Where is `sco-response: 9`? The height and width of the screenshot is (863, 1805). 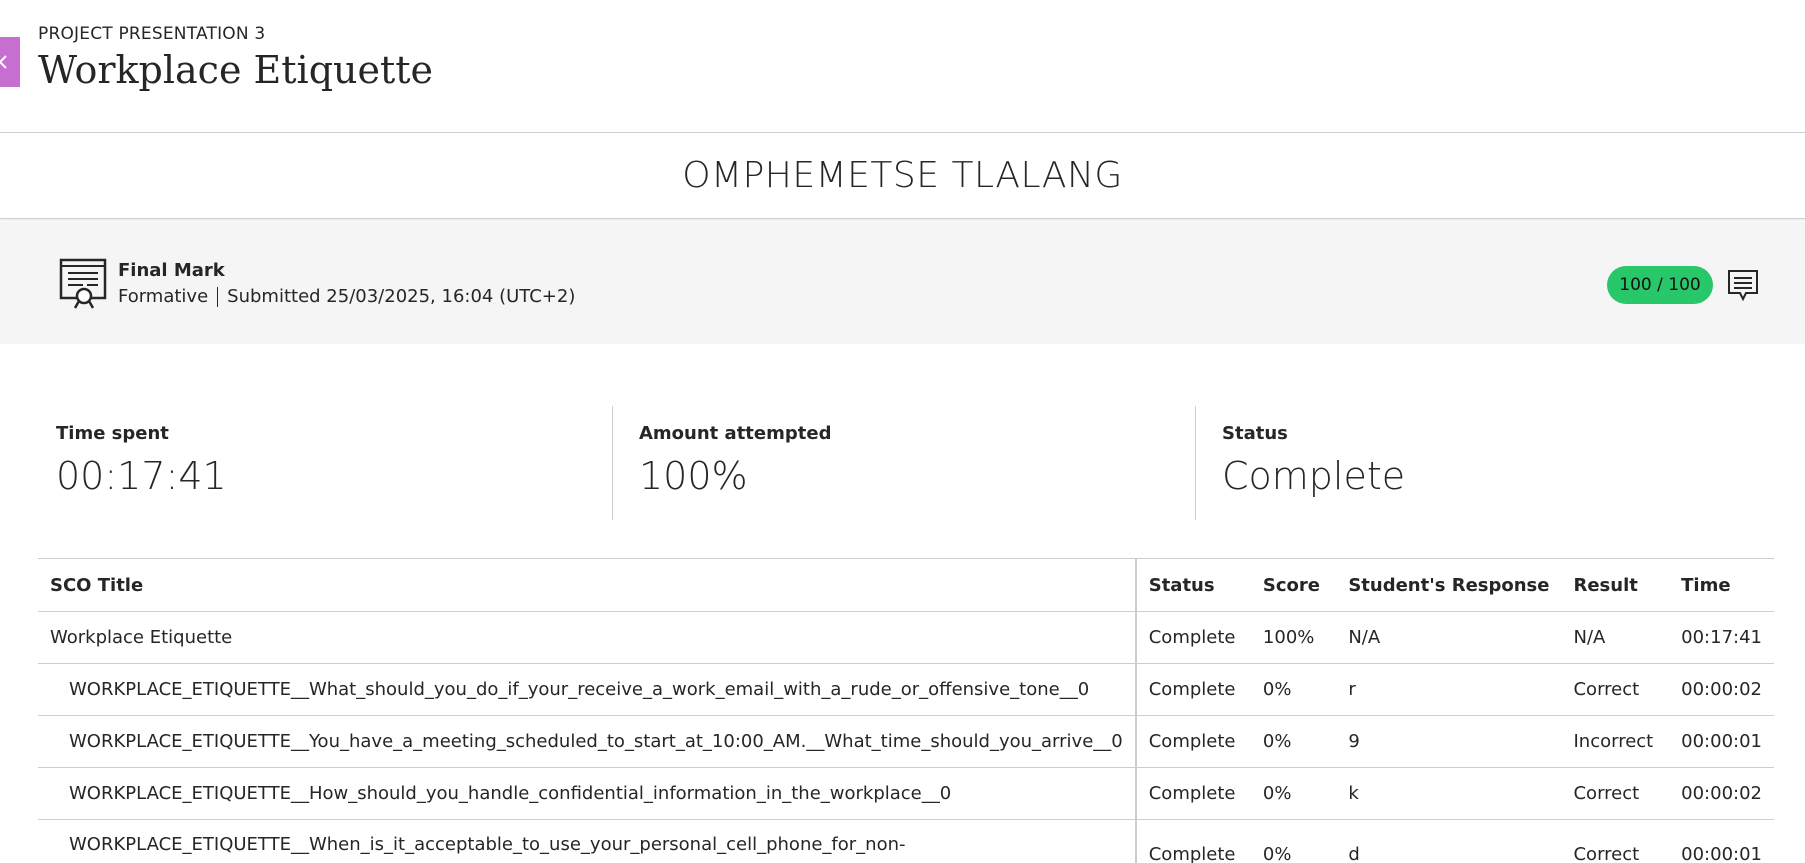
sco-response: 9 is located at coordinates (1449, 741).